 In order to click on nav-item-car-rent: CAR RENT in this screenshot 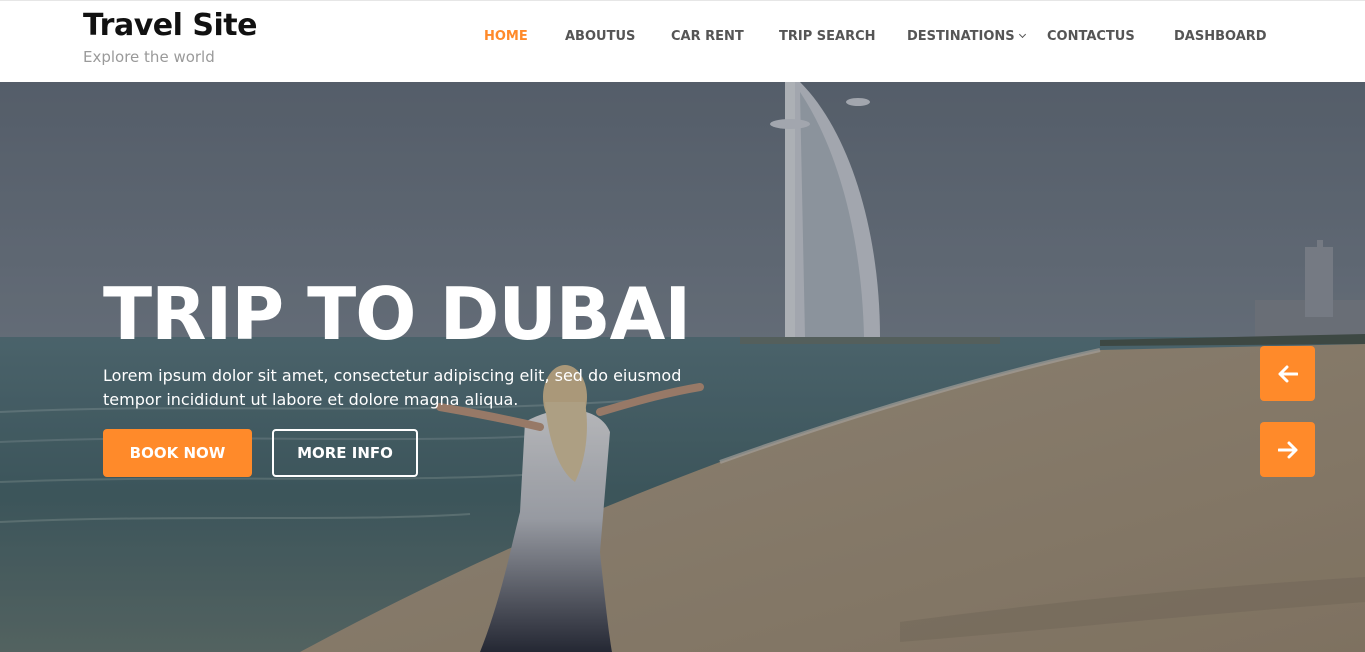, I will do `click(707, 36)`.